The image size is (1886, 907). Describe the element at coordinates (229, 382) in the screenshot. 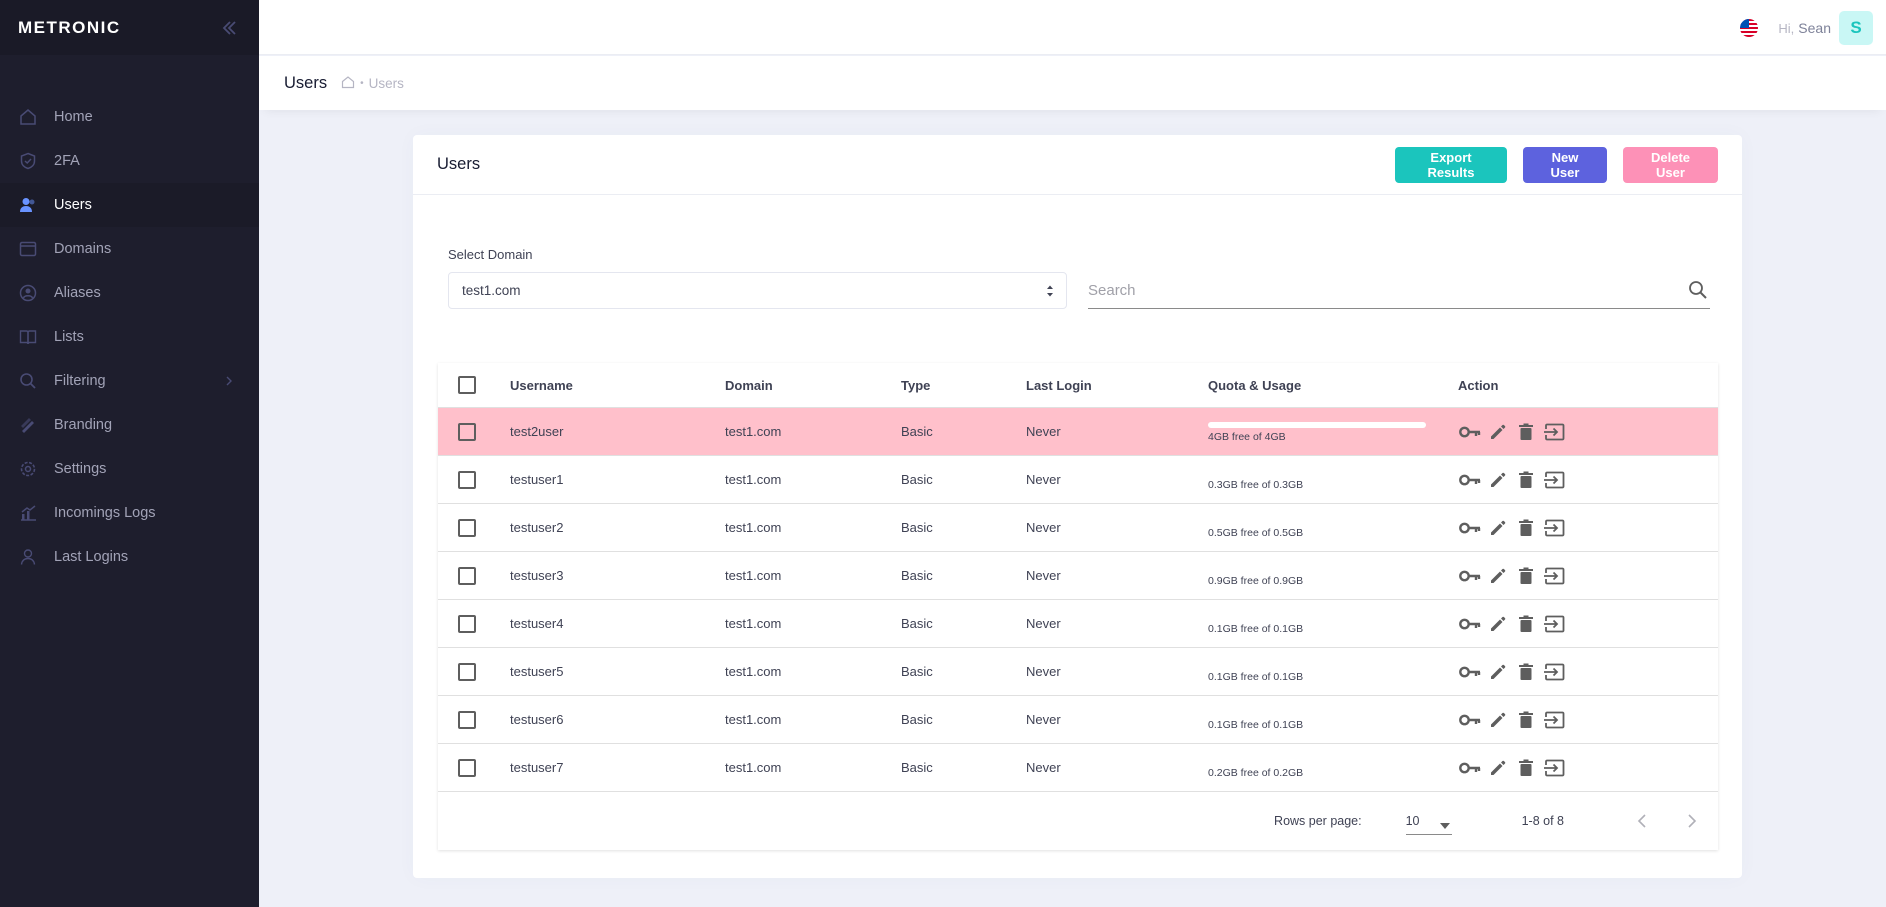

I see `chevron-right-icon` at that location.